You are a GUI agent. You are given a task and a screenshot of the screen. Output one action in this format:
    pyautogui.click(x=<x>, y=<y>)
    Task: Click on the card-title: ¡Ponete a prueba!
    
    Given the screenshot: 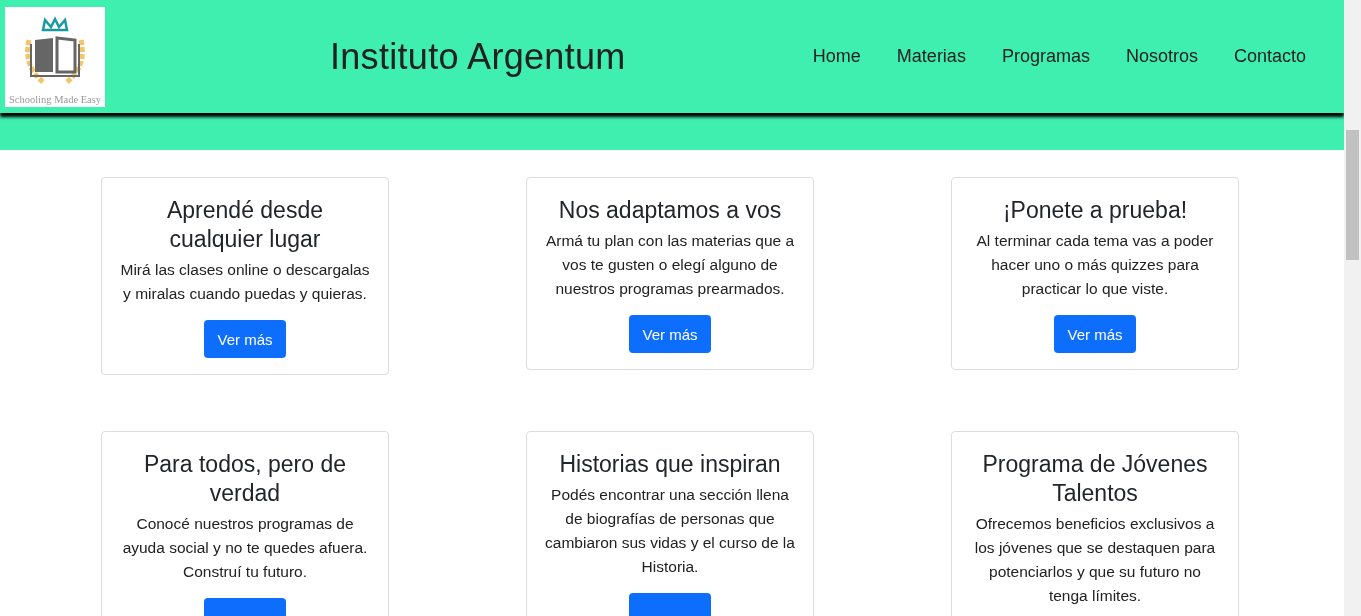 What is the action you would take?
    pyautogui.click(x=1095, y=210)
    